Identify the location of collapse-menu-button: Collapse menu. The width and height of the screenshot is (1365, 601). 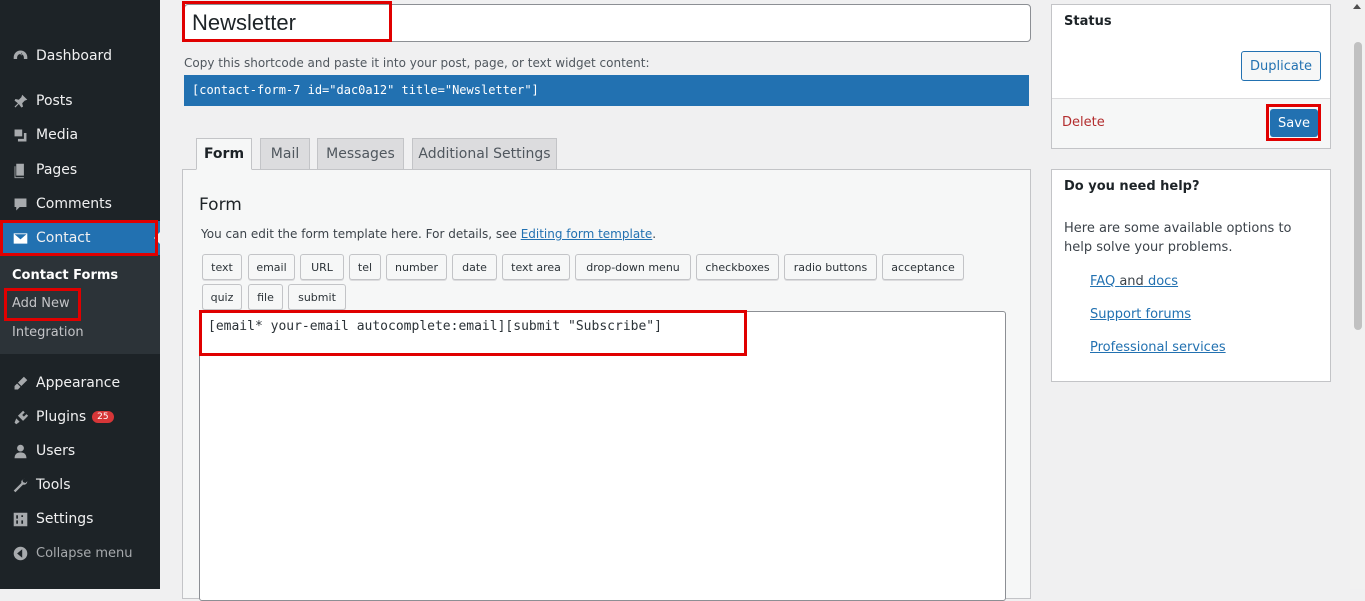
(80, 553).